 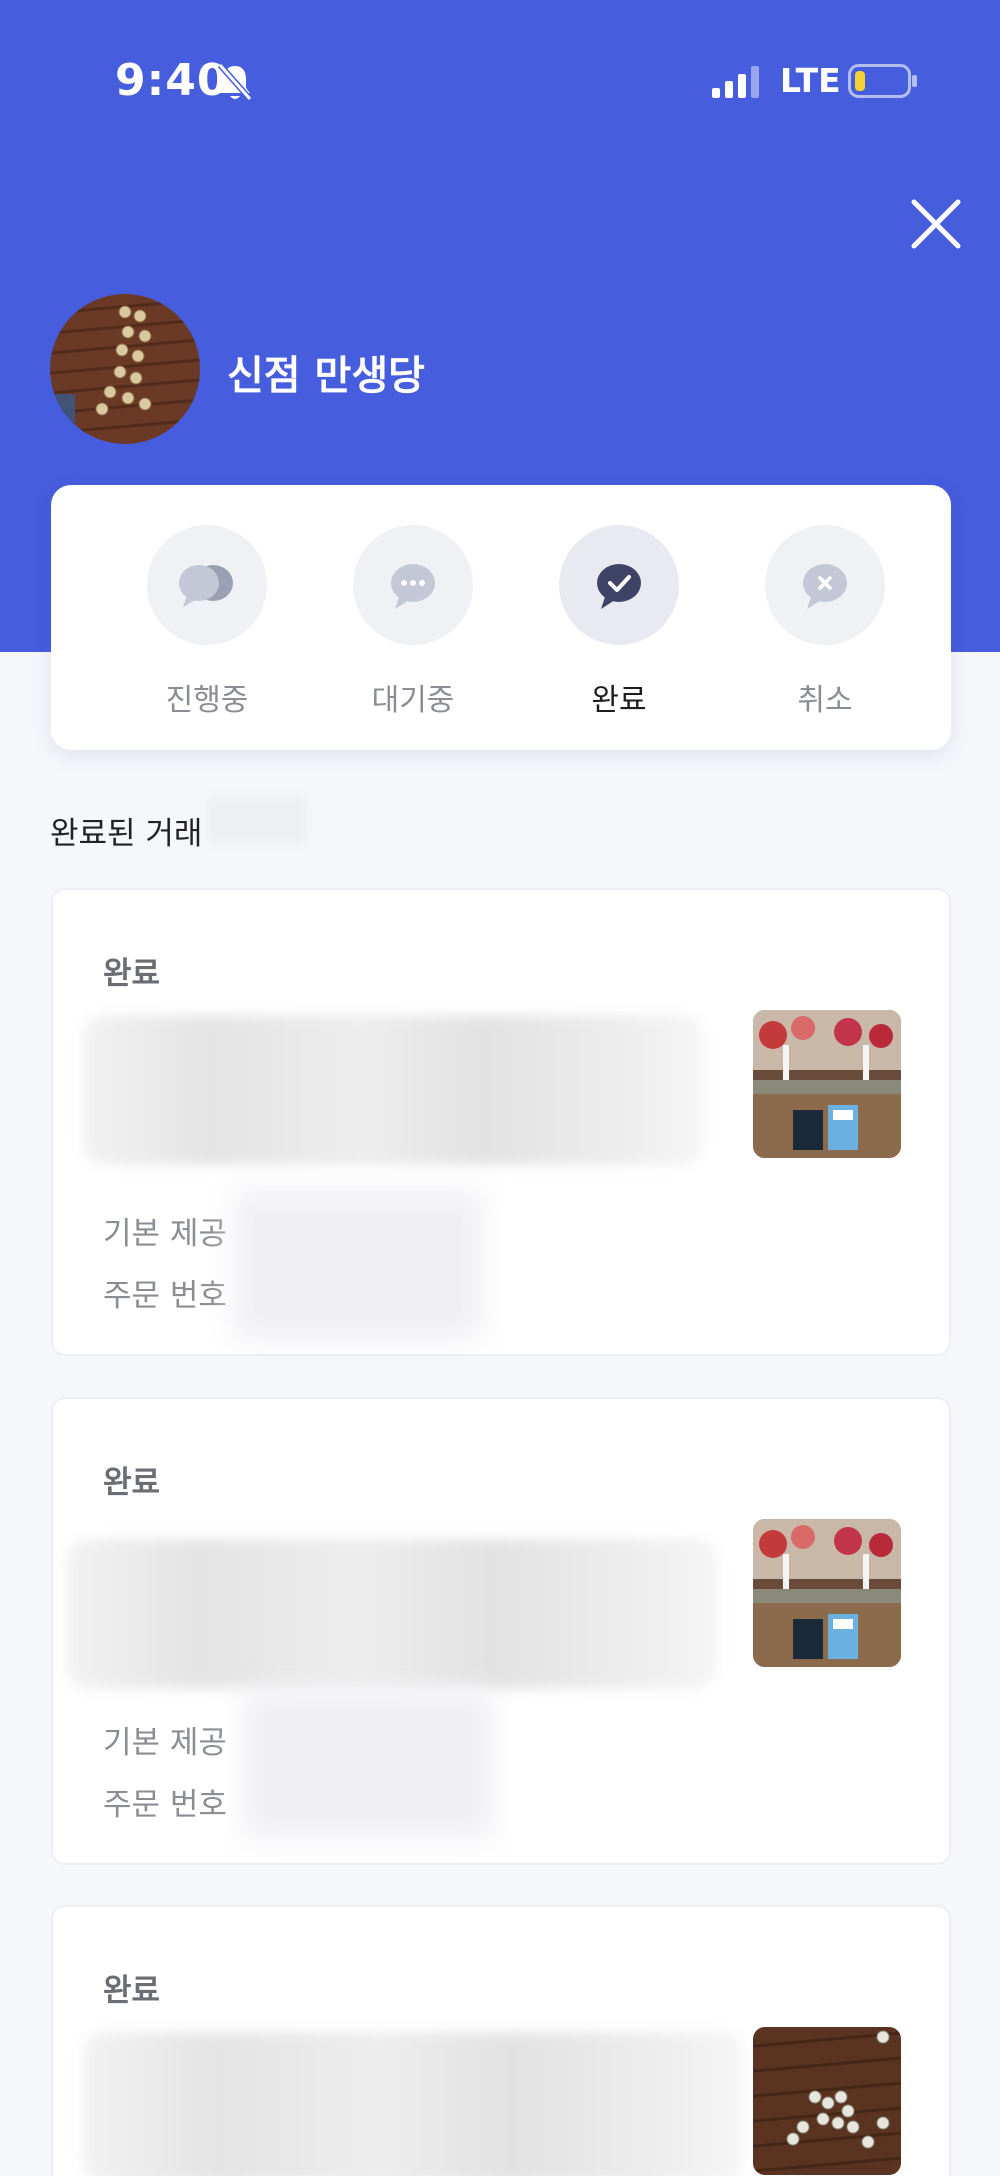 What do you see at coordinates (735, 82) in the screenshot?
I see `signal-icon` at bounding box center [735, 82].